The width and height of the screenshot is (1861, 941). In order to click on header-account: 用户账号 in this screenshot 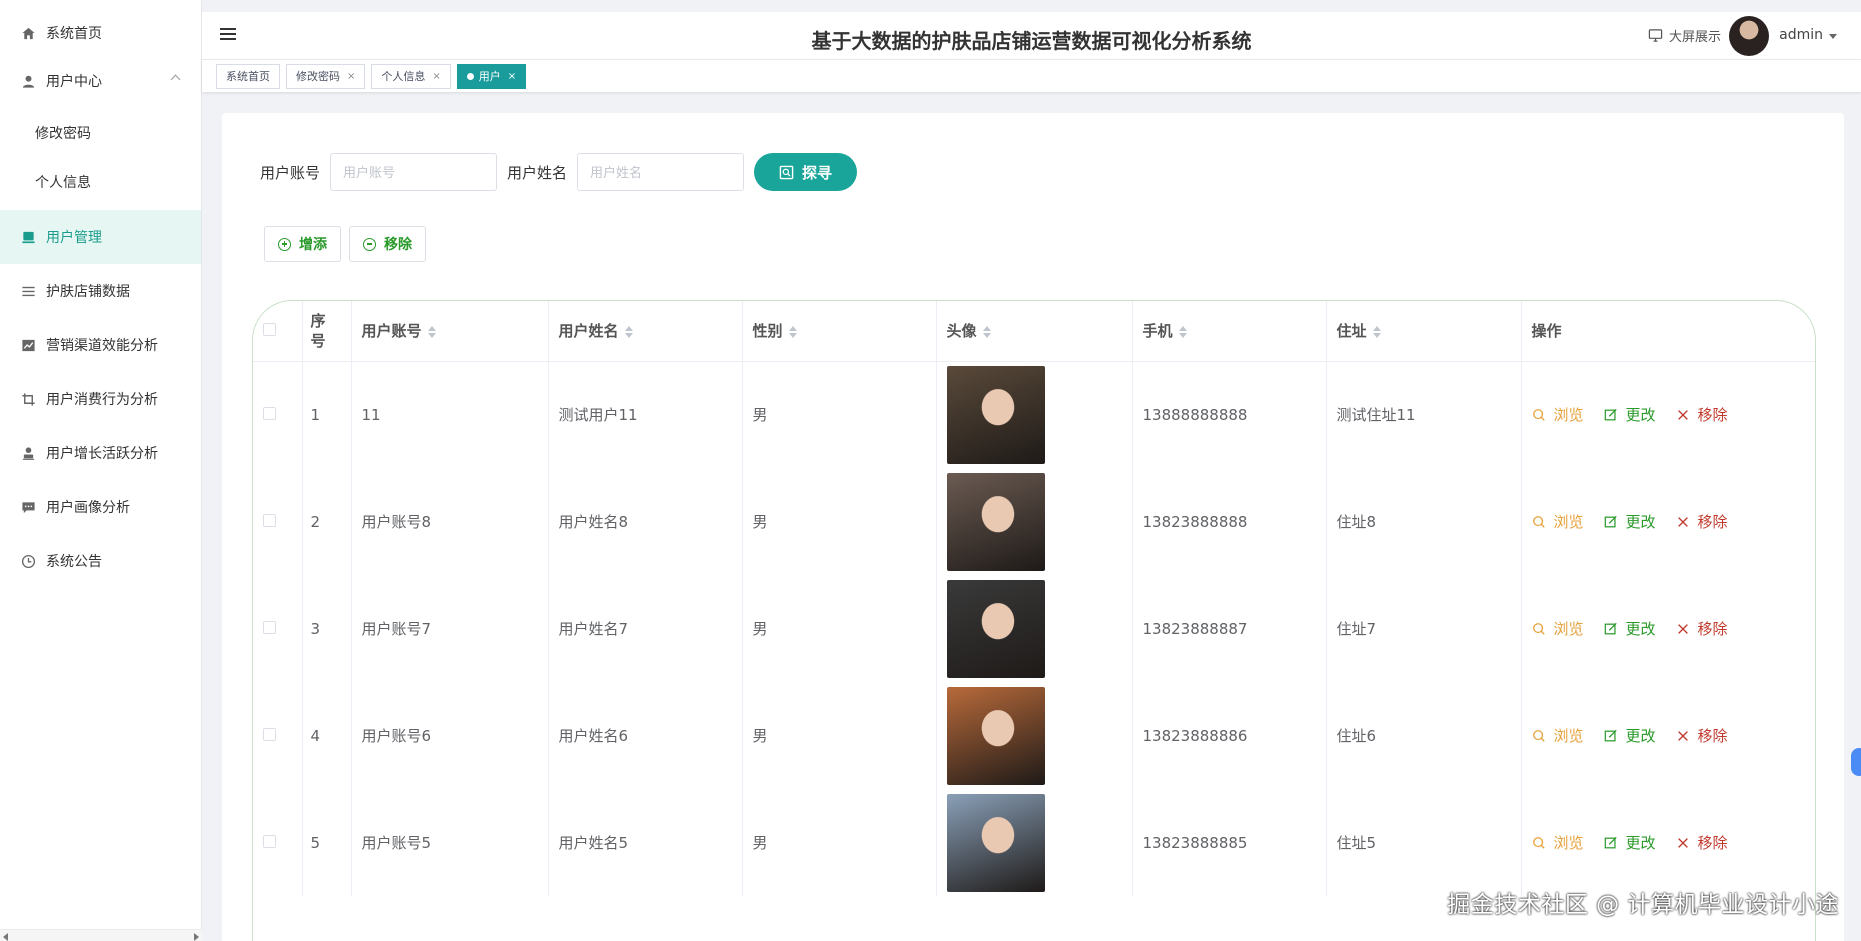, I will do `click(450, 331)`.